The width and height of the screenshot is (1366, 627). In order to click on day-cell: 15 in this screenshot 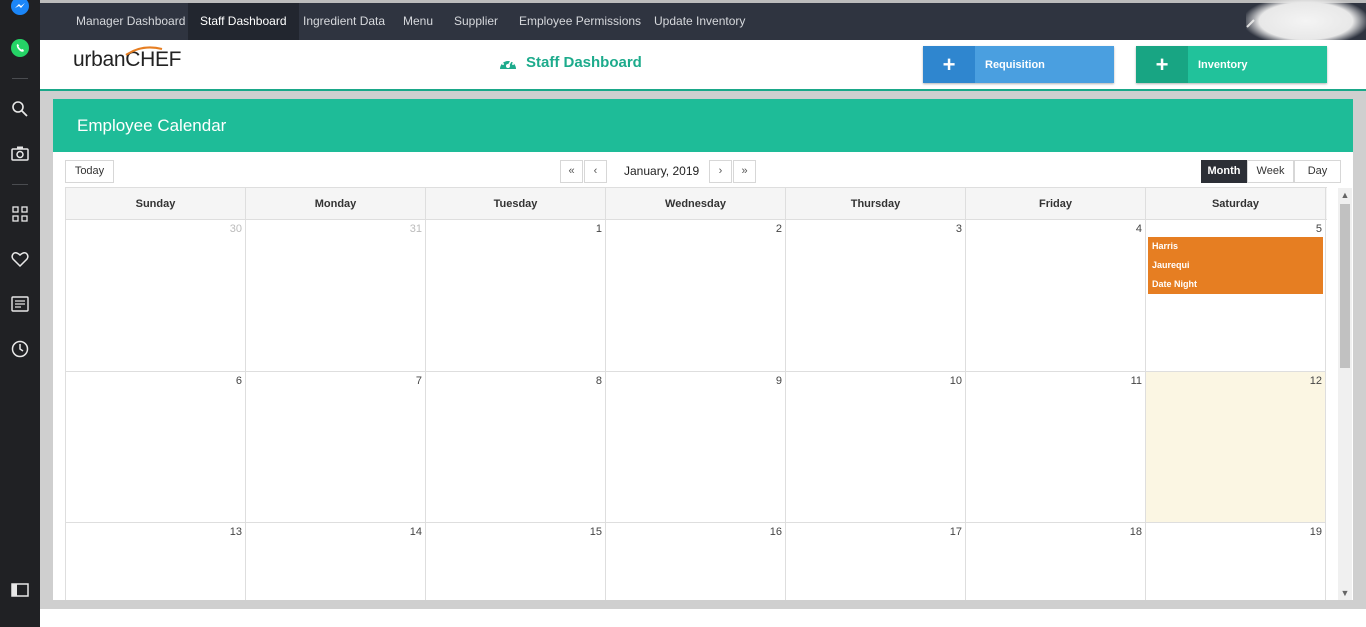, I will do `click(516, 561)`.